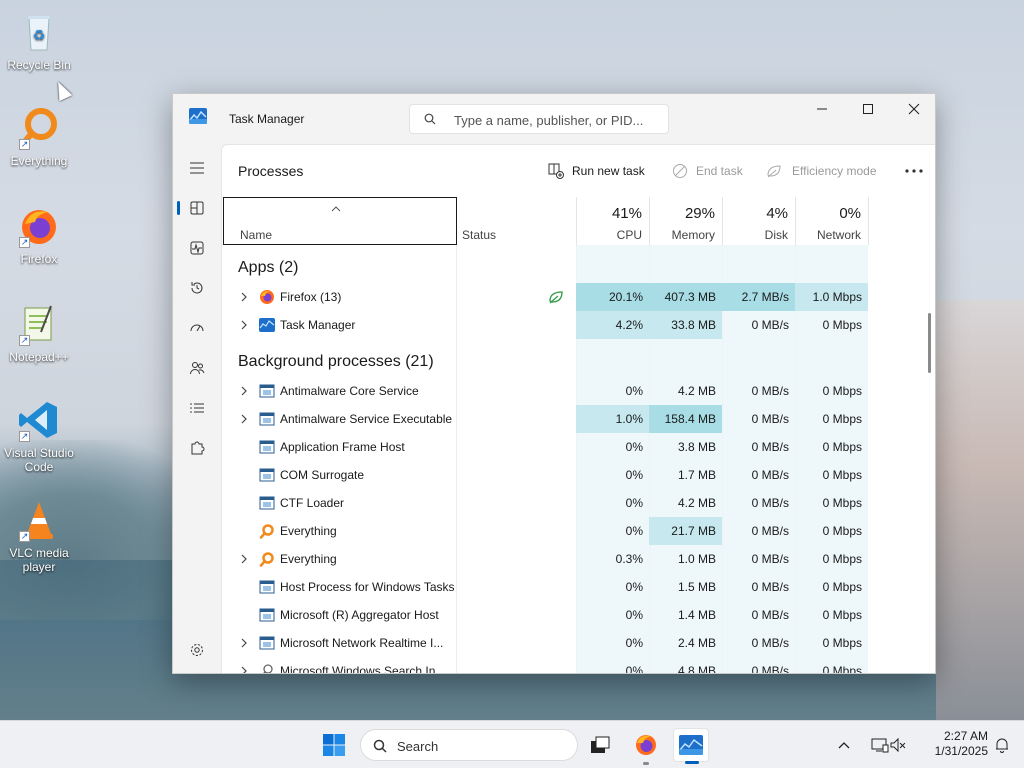 The image size is (1024, 768). I want to click on desktop-icon-everything: ↗ Everything, so click(39, 137).